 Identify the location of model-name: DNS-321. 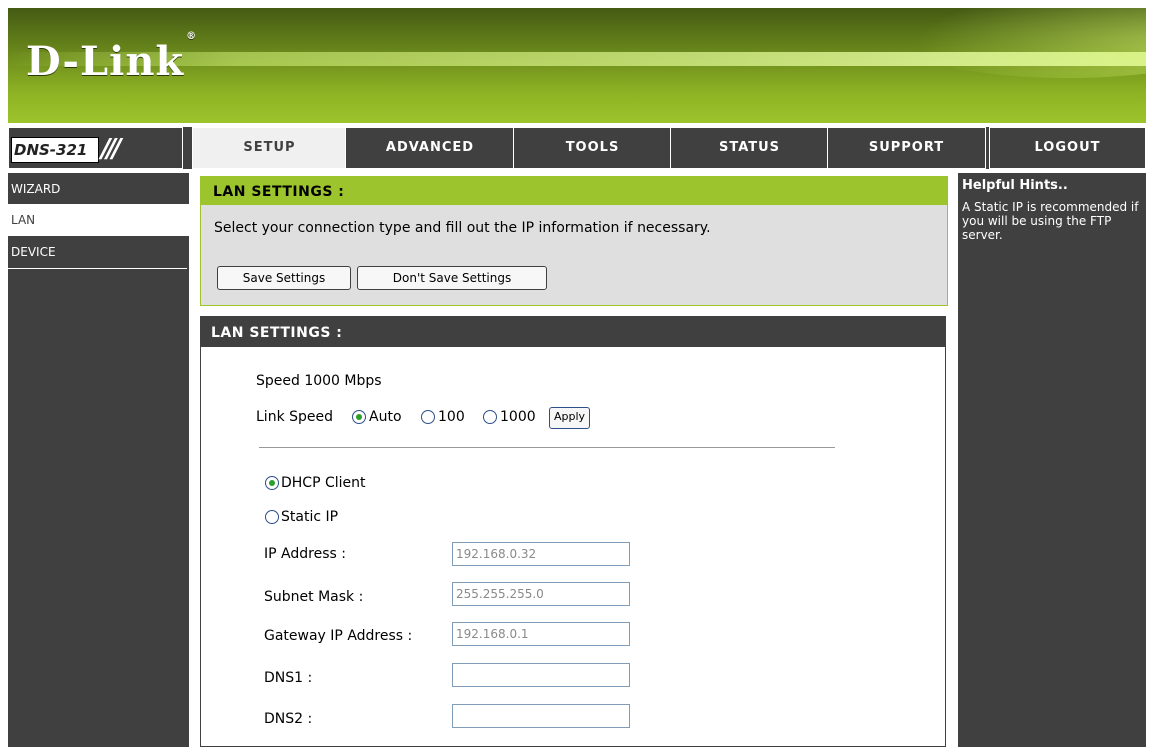
(55, 150).